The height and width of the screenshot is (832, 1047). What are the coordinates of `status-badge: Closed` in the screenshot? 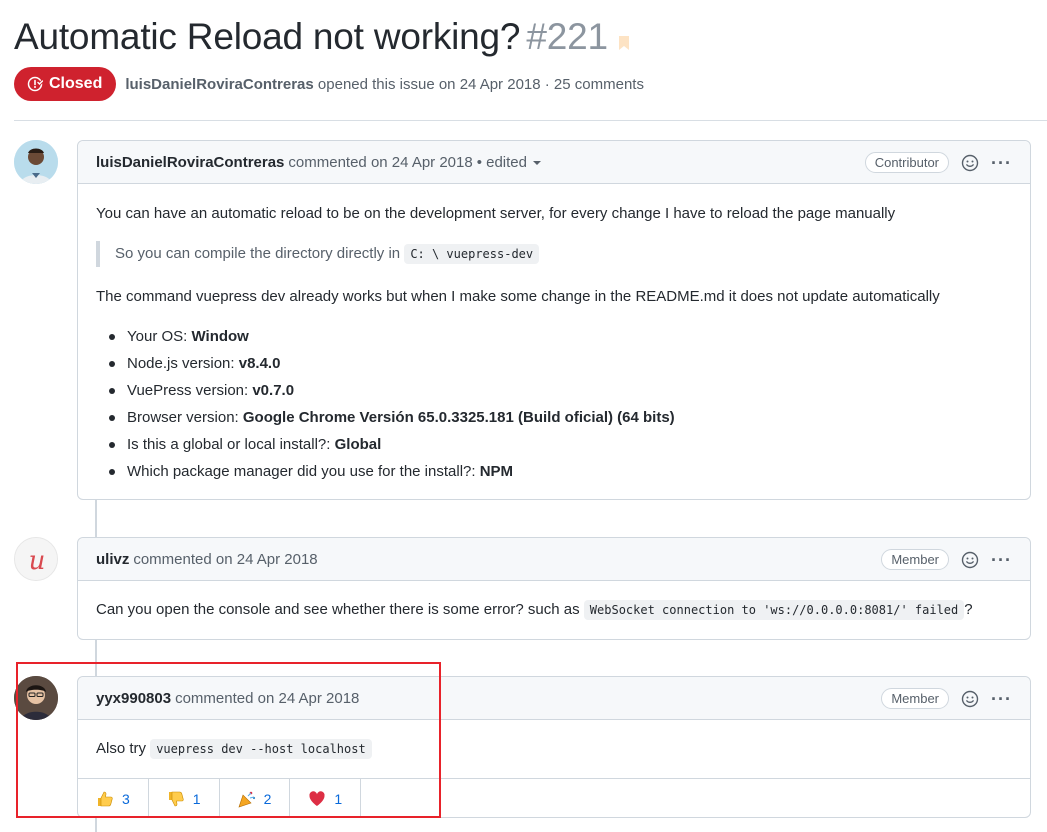 It's located at (65, 84).